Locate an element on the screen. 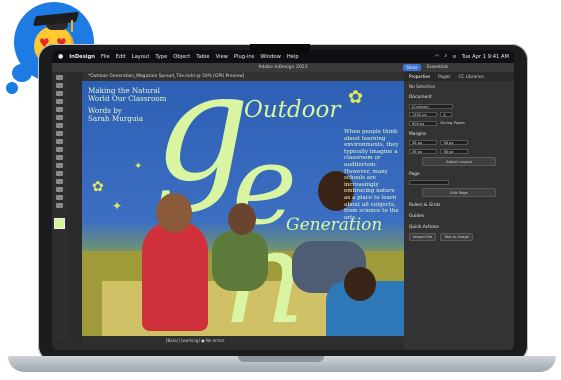 This screenshot has width=561, height=380. free-transform-tool-icon is located at coordinates (59, 165).